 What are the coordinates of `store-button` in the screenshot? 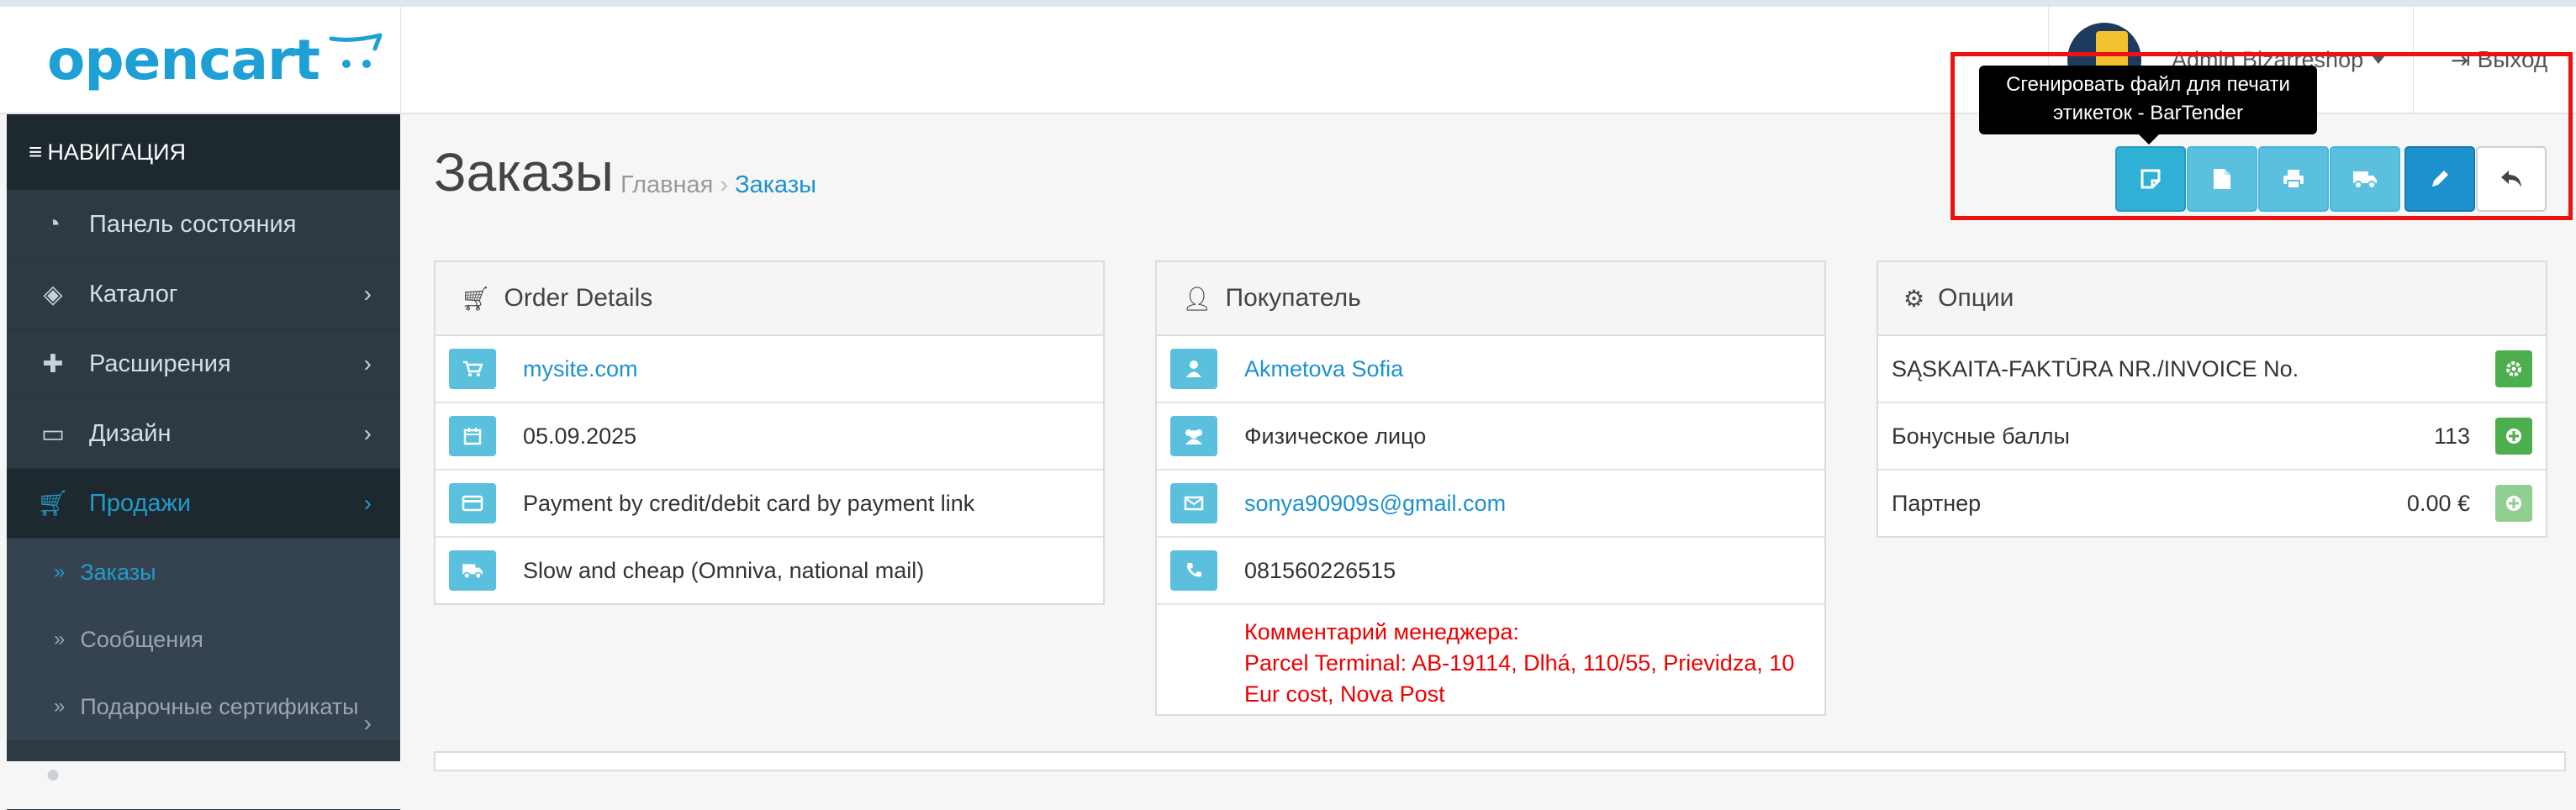 It's located at (472, 369).